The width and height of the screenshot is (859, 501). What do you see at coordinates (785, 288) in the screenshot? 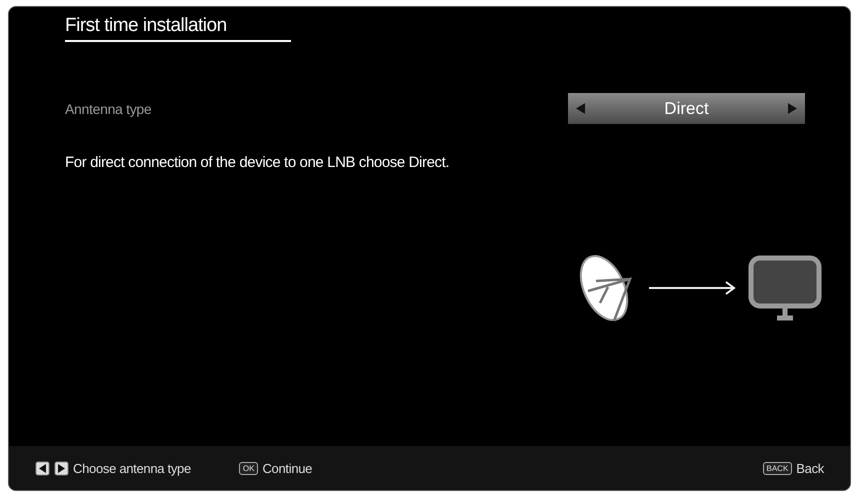
I see `tv-monitor-icon` at bounding box center [785, 288].